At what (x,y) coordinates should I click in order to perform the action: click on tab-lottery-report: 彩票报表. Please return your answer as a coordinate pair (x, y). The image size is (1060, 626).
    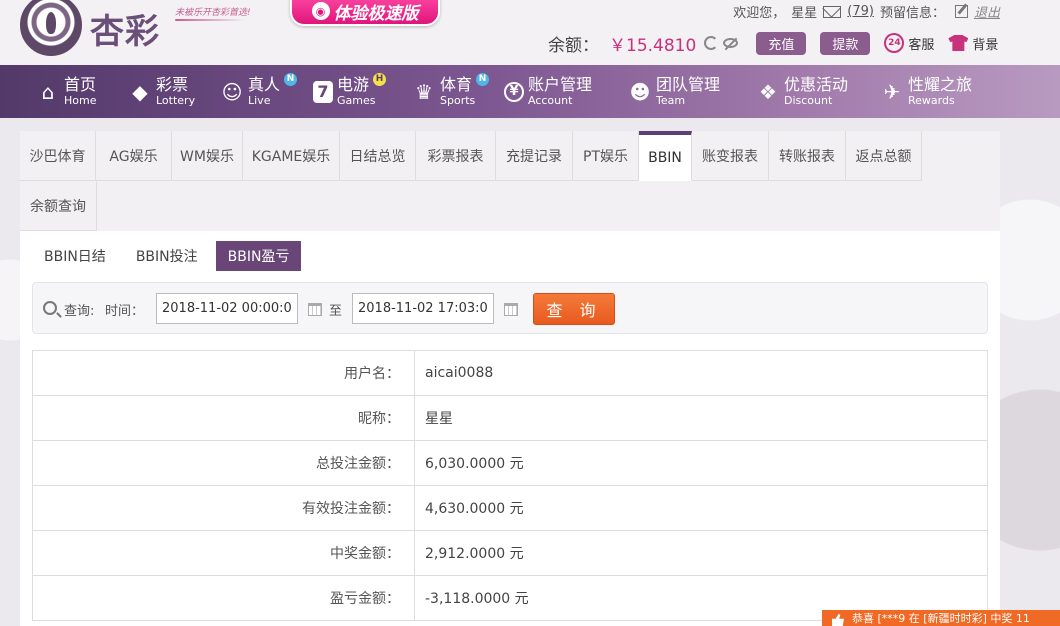
    Looking at the image, I should click on (456, 156).